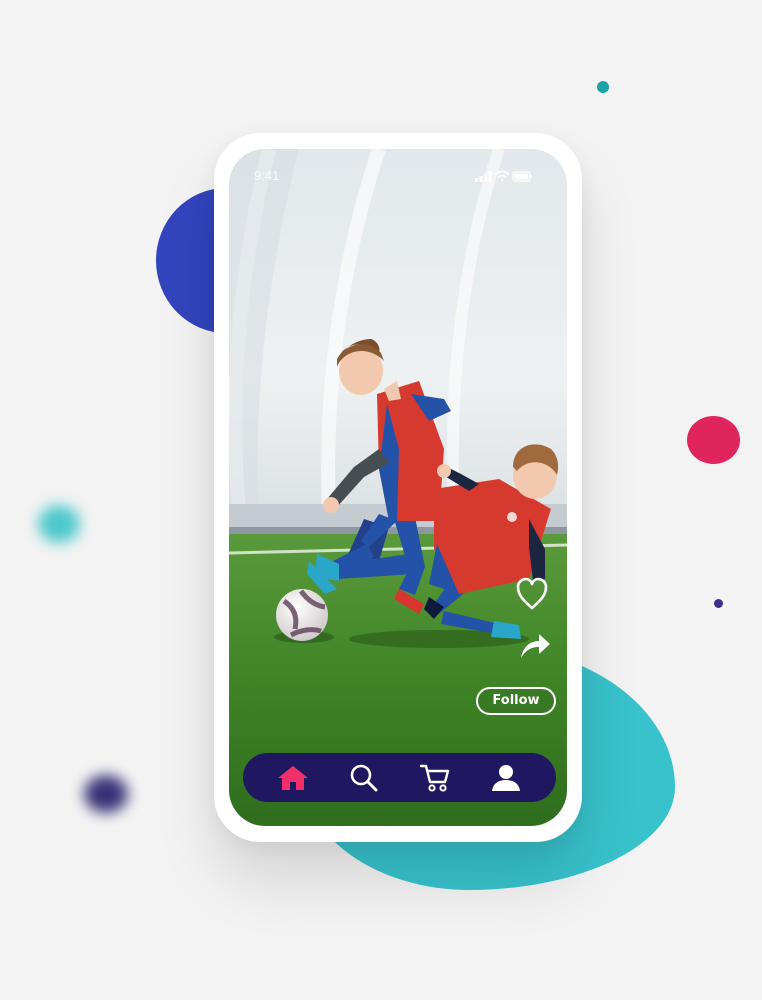 This screenshot has width=762, height=1000. What do you see at coordinates (603, 87) in the screenshot?
I see `teal-dot-decoration` at bounding box center [603, 87].